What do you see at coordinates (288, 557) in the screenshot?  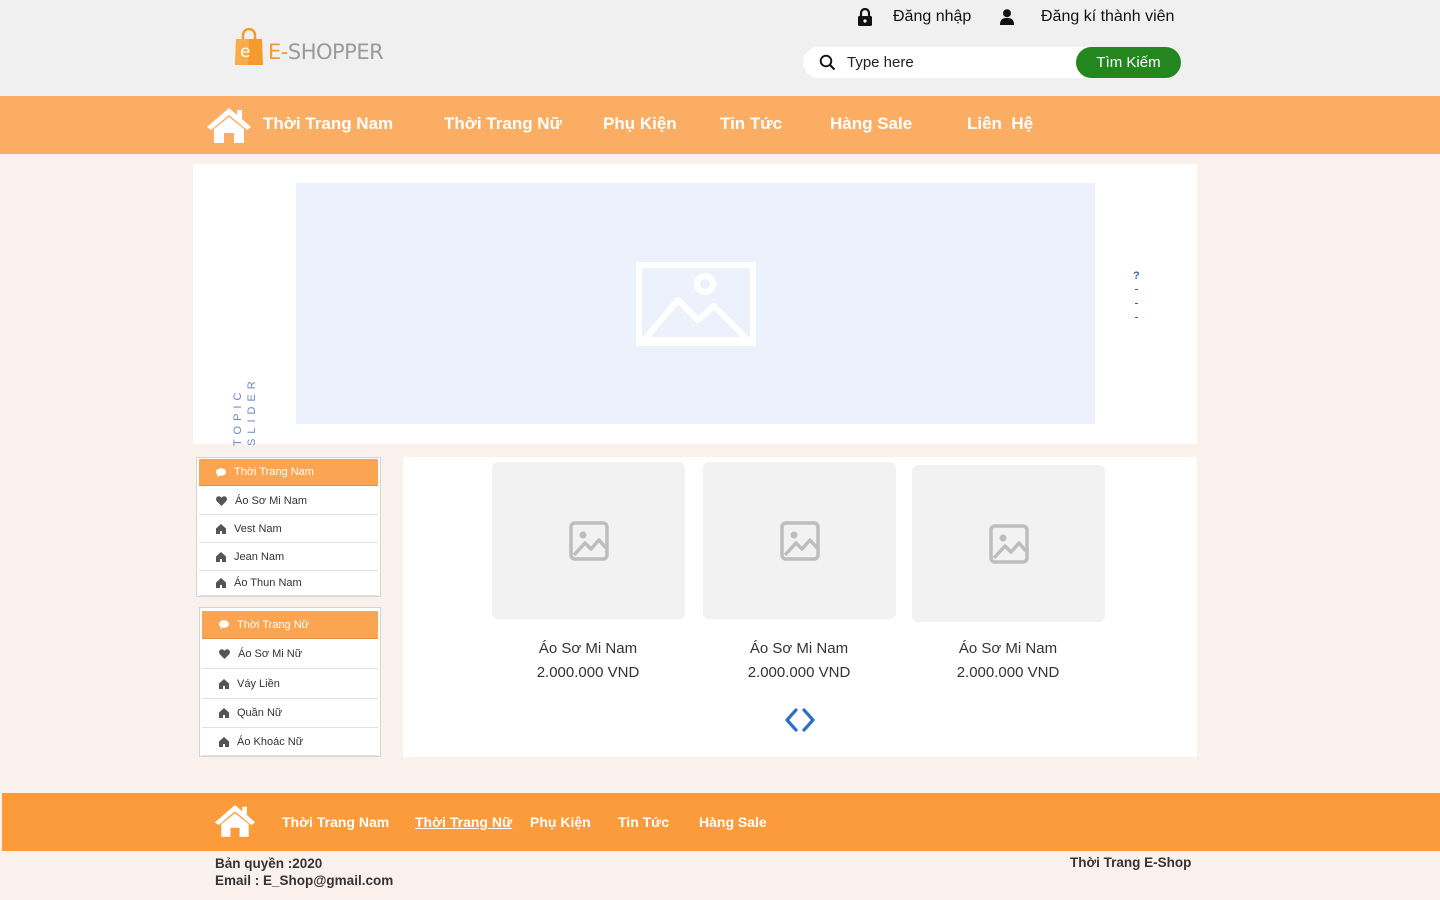 I see `category-item-jean-nam: Jean Nam` at bounding box center [288, 557].